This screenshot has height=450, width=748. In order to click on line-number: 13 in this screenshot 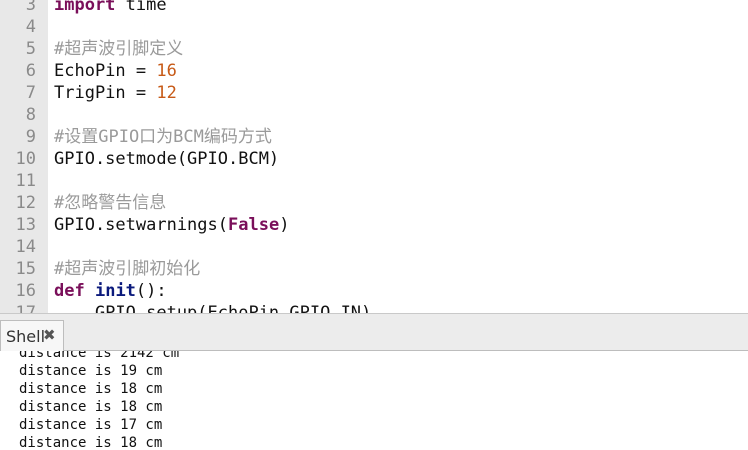, I will do `click(25, 225)`.